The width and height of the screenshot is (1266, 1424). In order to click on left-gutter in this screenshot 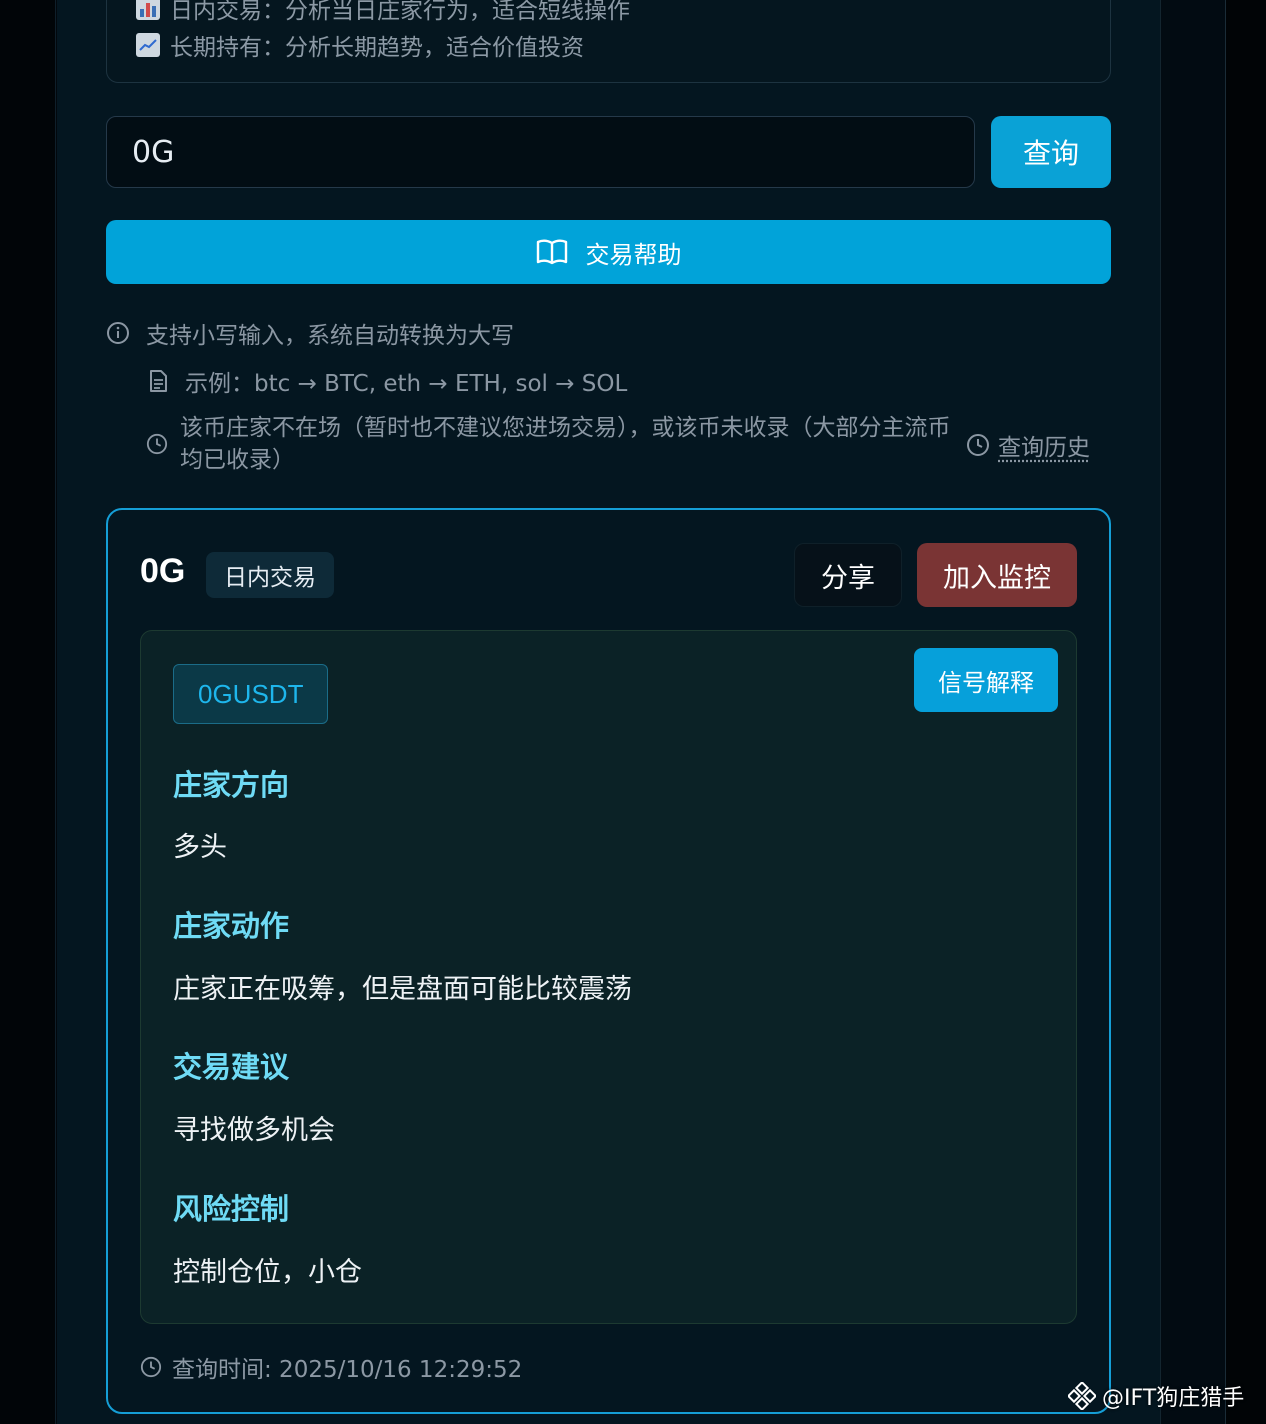, I will do `click(28, 712)`.